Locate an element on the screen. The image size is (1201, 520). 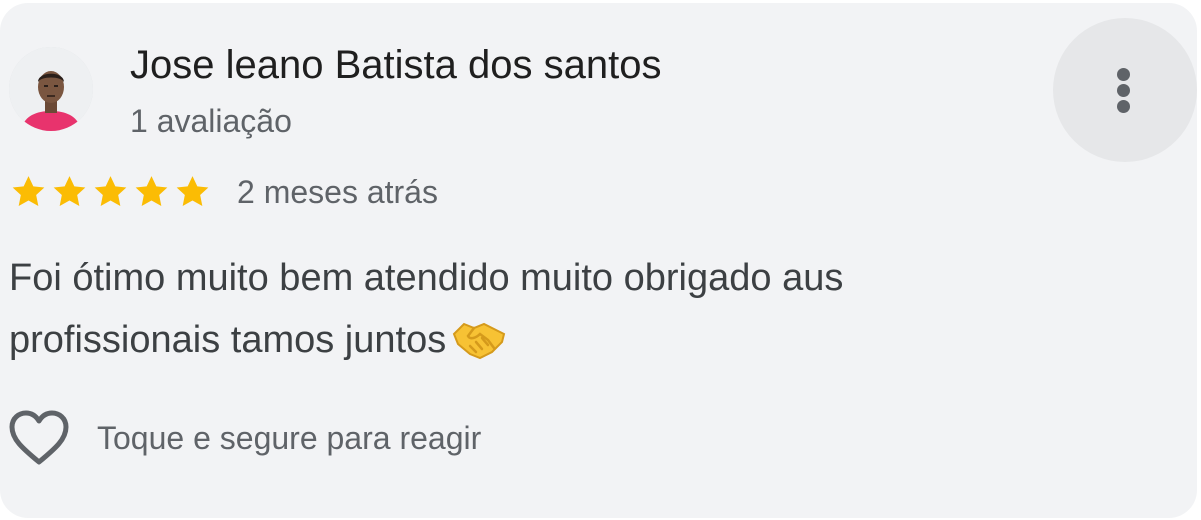
review-time: 2 meses atrás is located at coordinates (337, 192).